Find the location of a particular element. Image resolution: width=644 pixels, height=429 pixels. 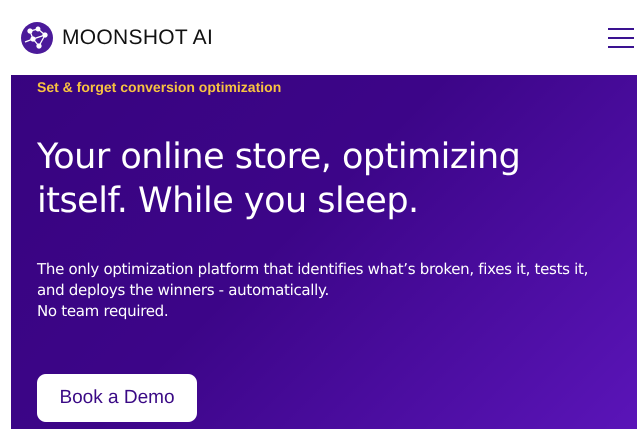

brand-name: MOONSHOT AI is located at coordinates (138, 38).